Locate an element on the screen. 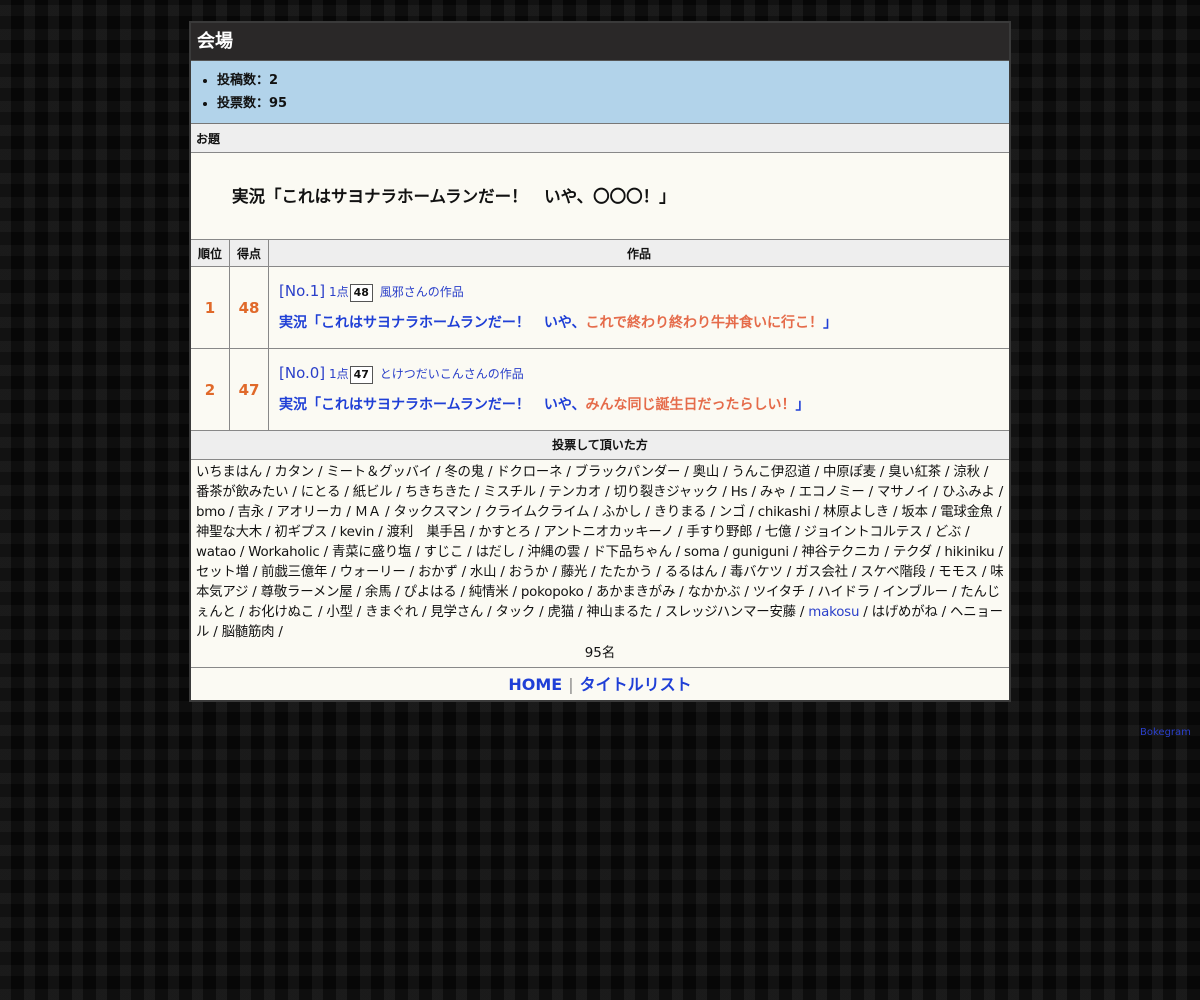 The image size is (1200, 1000). work-meta: [No.0] 1点 47 とけつだいこんさんの作品 is located at coordinates (644, 373).